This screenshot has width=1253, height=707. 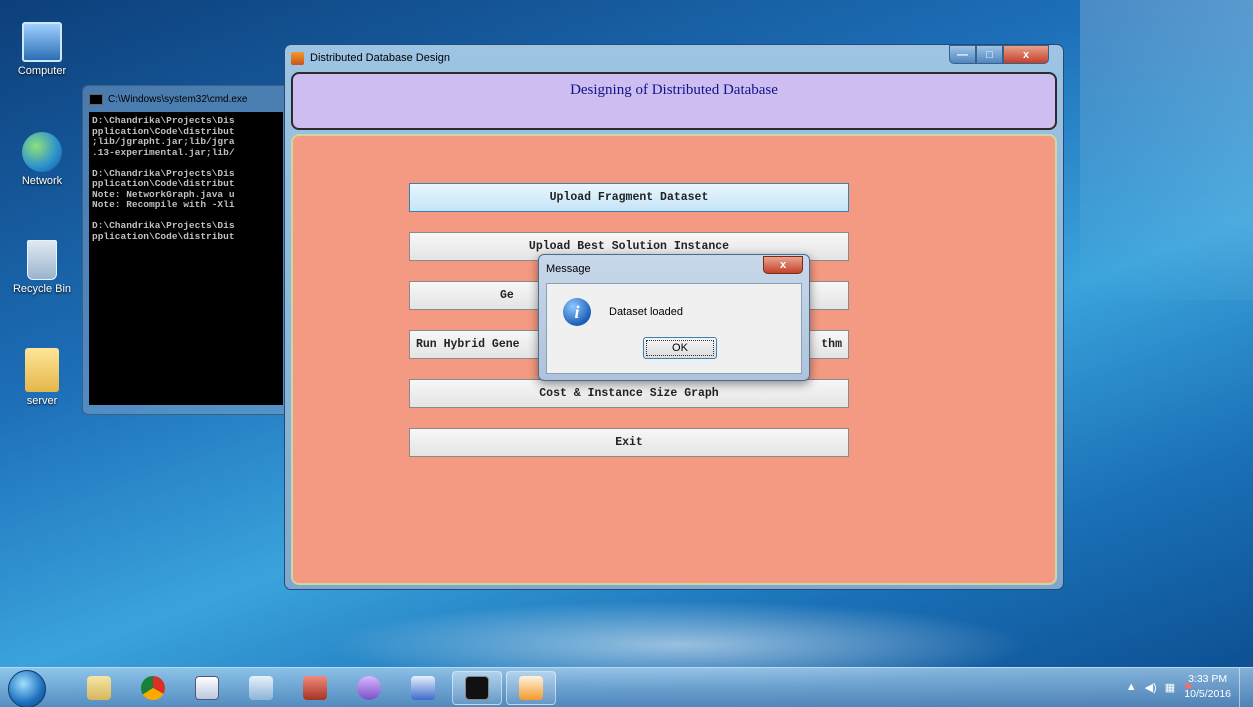 What do you see at coordinates (178, 99) in the screenshot?
I see `cmd-title: C:\Windows\system32\cmd.exe` at bounding box center [178, 99].